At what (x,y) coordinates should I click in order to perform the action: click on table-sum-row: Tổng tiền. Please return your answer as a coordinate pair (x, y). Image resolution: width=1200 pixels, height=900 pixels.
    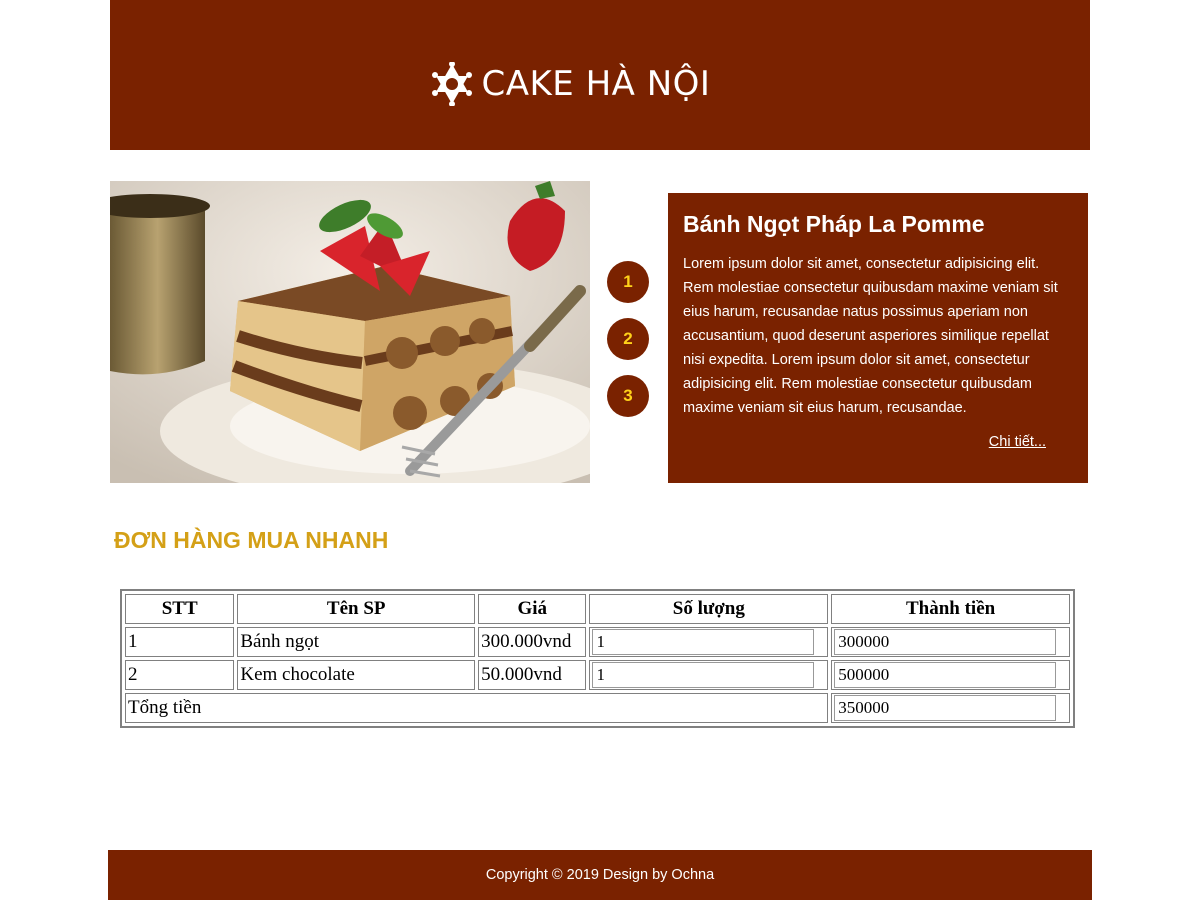
    Looking at the image, I should click on (597, 708).